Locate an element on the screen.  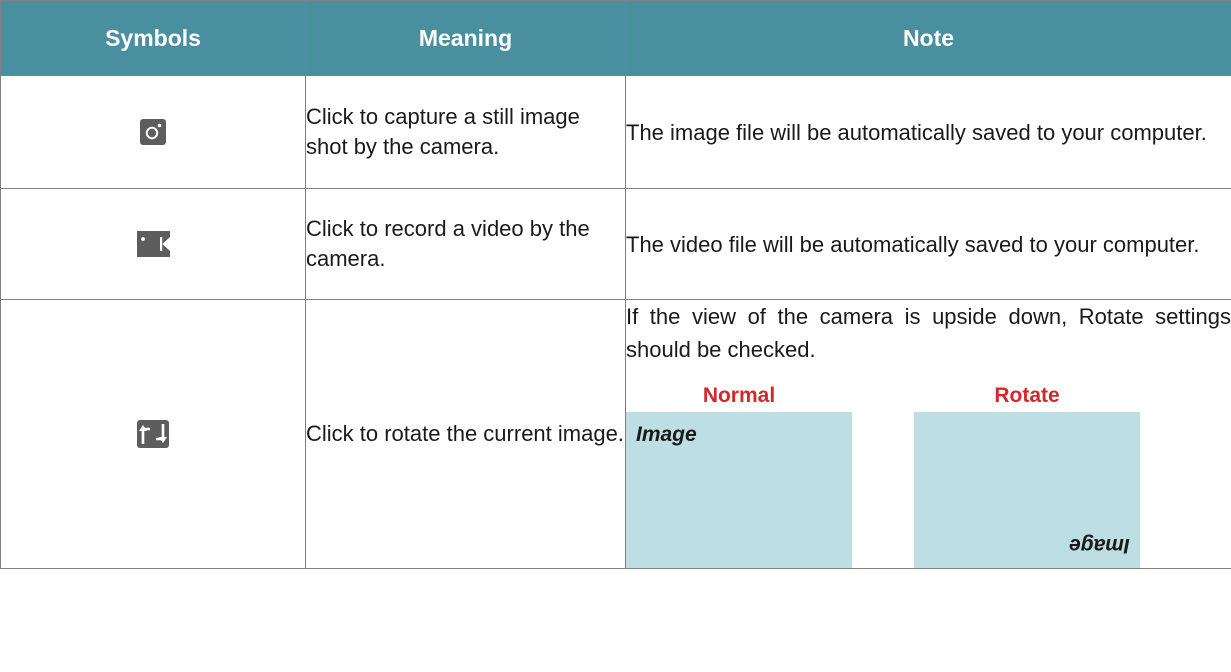
rotate-demo: Normal Image Rotate Image is located at coordinates (928, 476).